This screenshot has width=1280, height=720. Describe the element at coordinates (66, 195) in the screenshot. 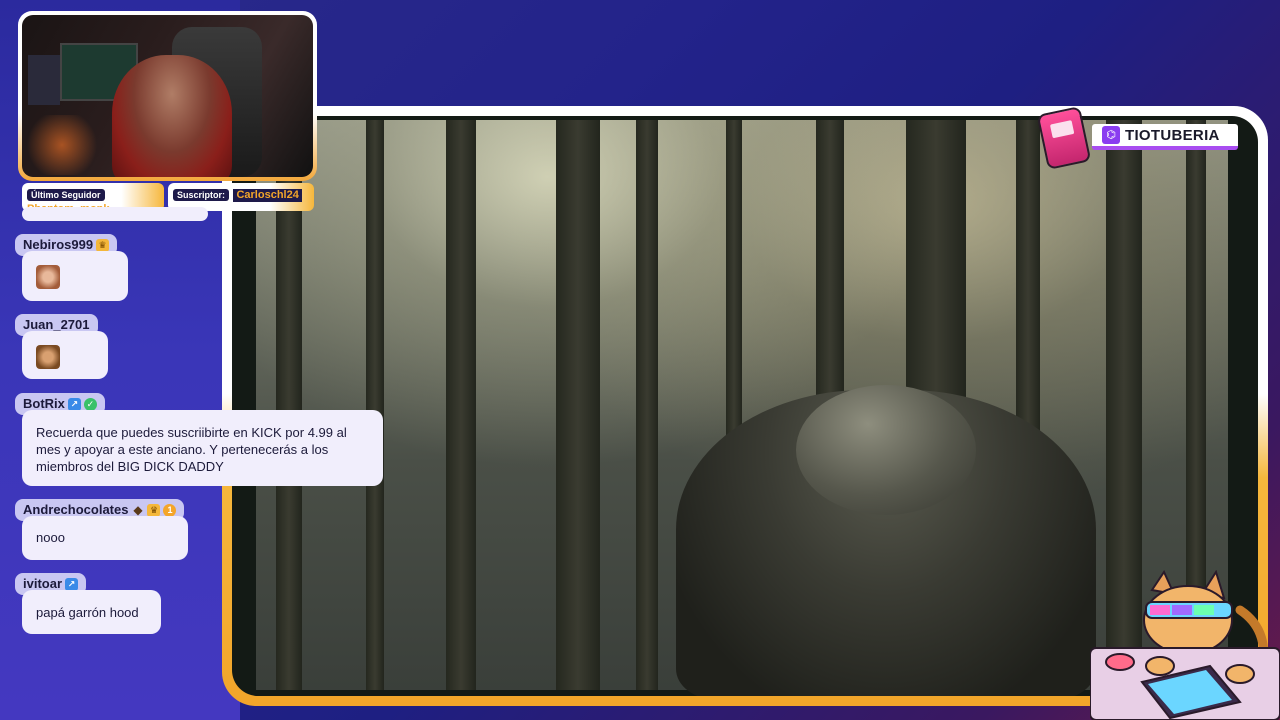

I see `latest-follower-title: Último Seguidor` at that location.